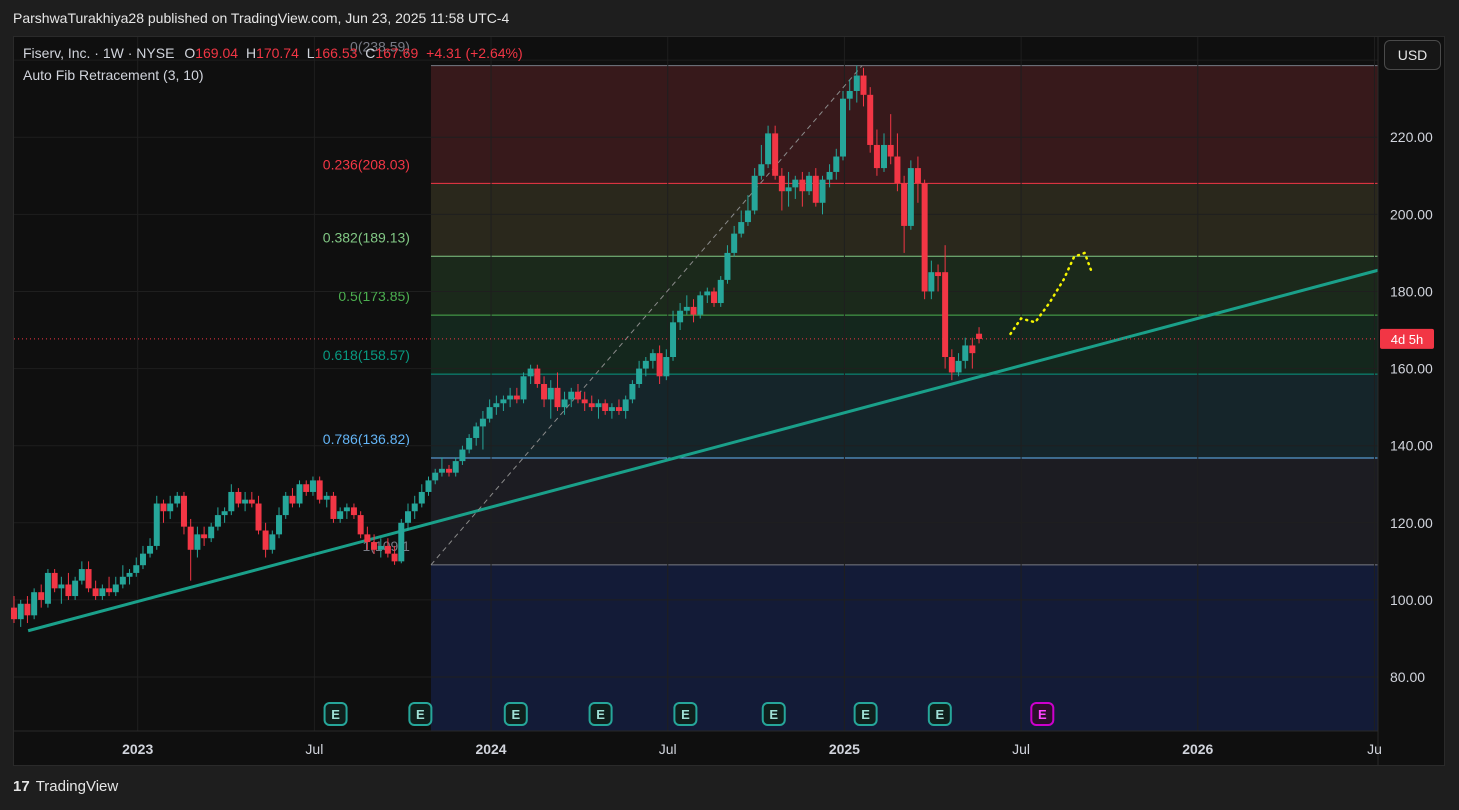 The height and width of the screenshot is (810, 1459). I want to click on fib-level-label: 0.5(173.85), so click(374, 296).